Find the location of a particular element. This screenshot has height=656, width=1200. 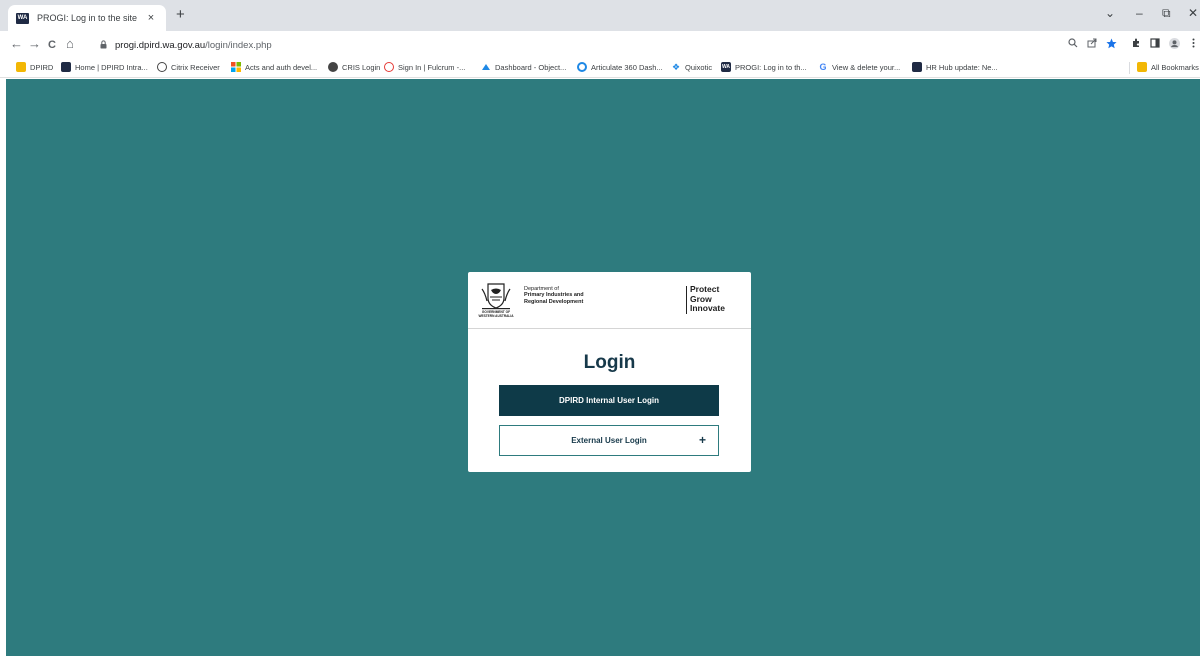

bookmark-label: Quixotic is located at coordinates (699, 67).